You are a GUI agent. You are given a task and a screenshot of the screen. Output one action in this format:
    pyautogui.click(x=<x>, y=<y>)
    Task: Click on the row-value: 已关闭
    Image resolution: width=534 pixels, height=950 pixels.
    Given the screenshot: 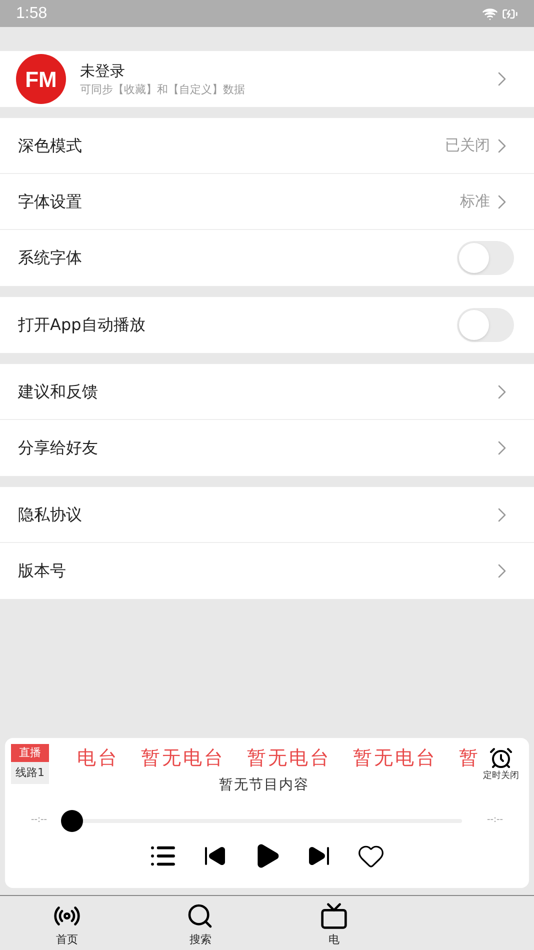 What is the action you would take?
    pyautogui.click(x=467, y=145)
    